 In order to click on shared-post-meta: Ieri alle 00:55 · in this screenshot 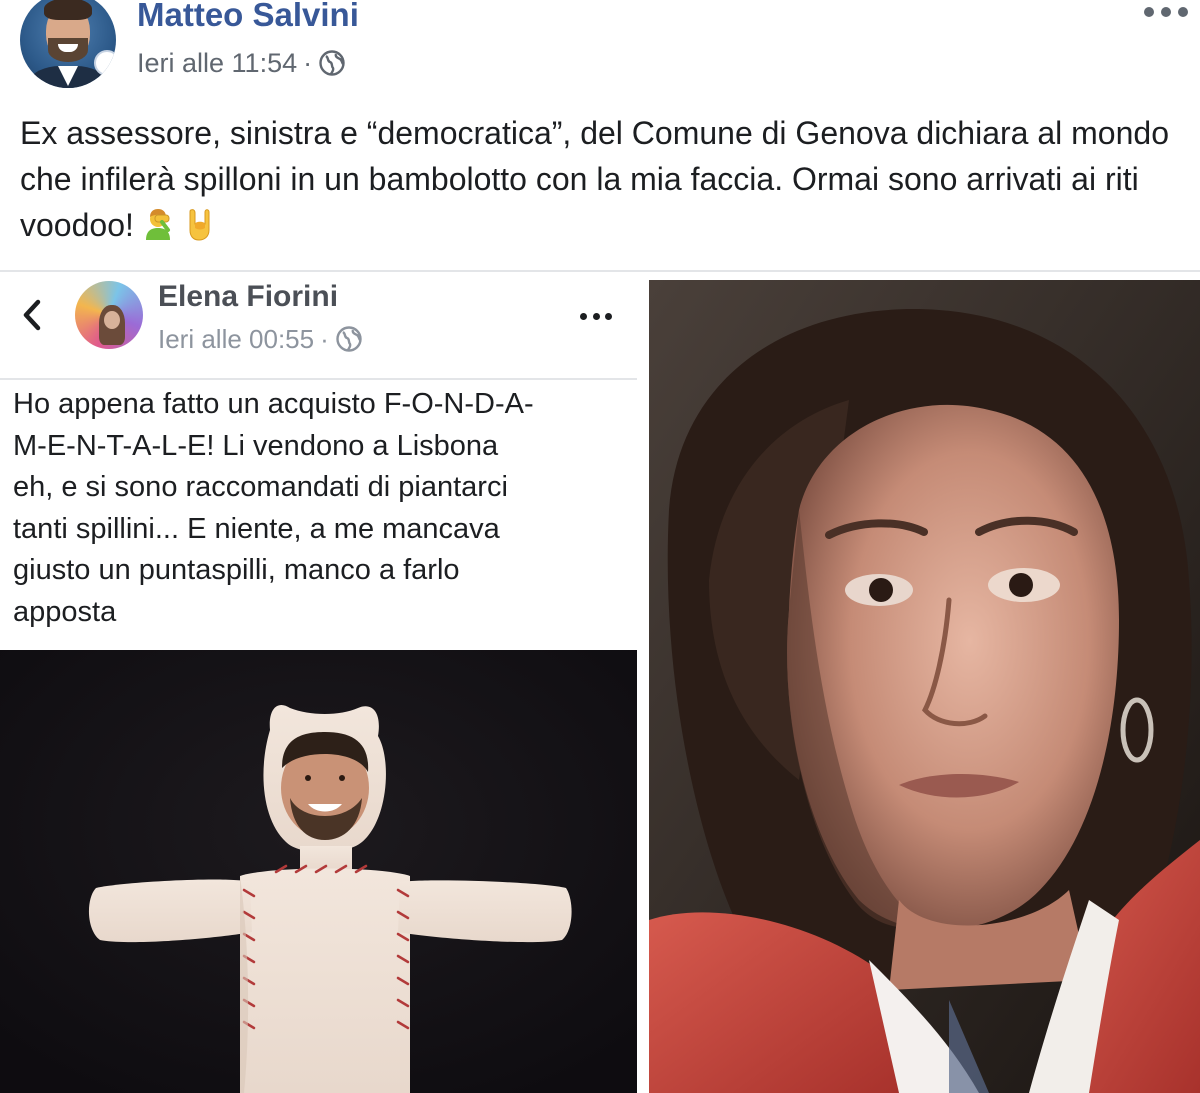, I will do `click(260, 339)`.